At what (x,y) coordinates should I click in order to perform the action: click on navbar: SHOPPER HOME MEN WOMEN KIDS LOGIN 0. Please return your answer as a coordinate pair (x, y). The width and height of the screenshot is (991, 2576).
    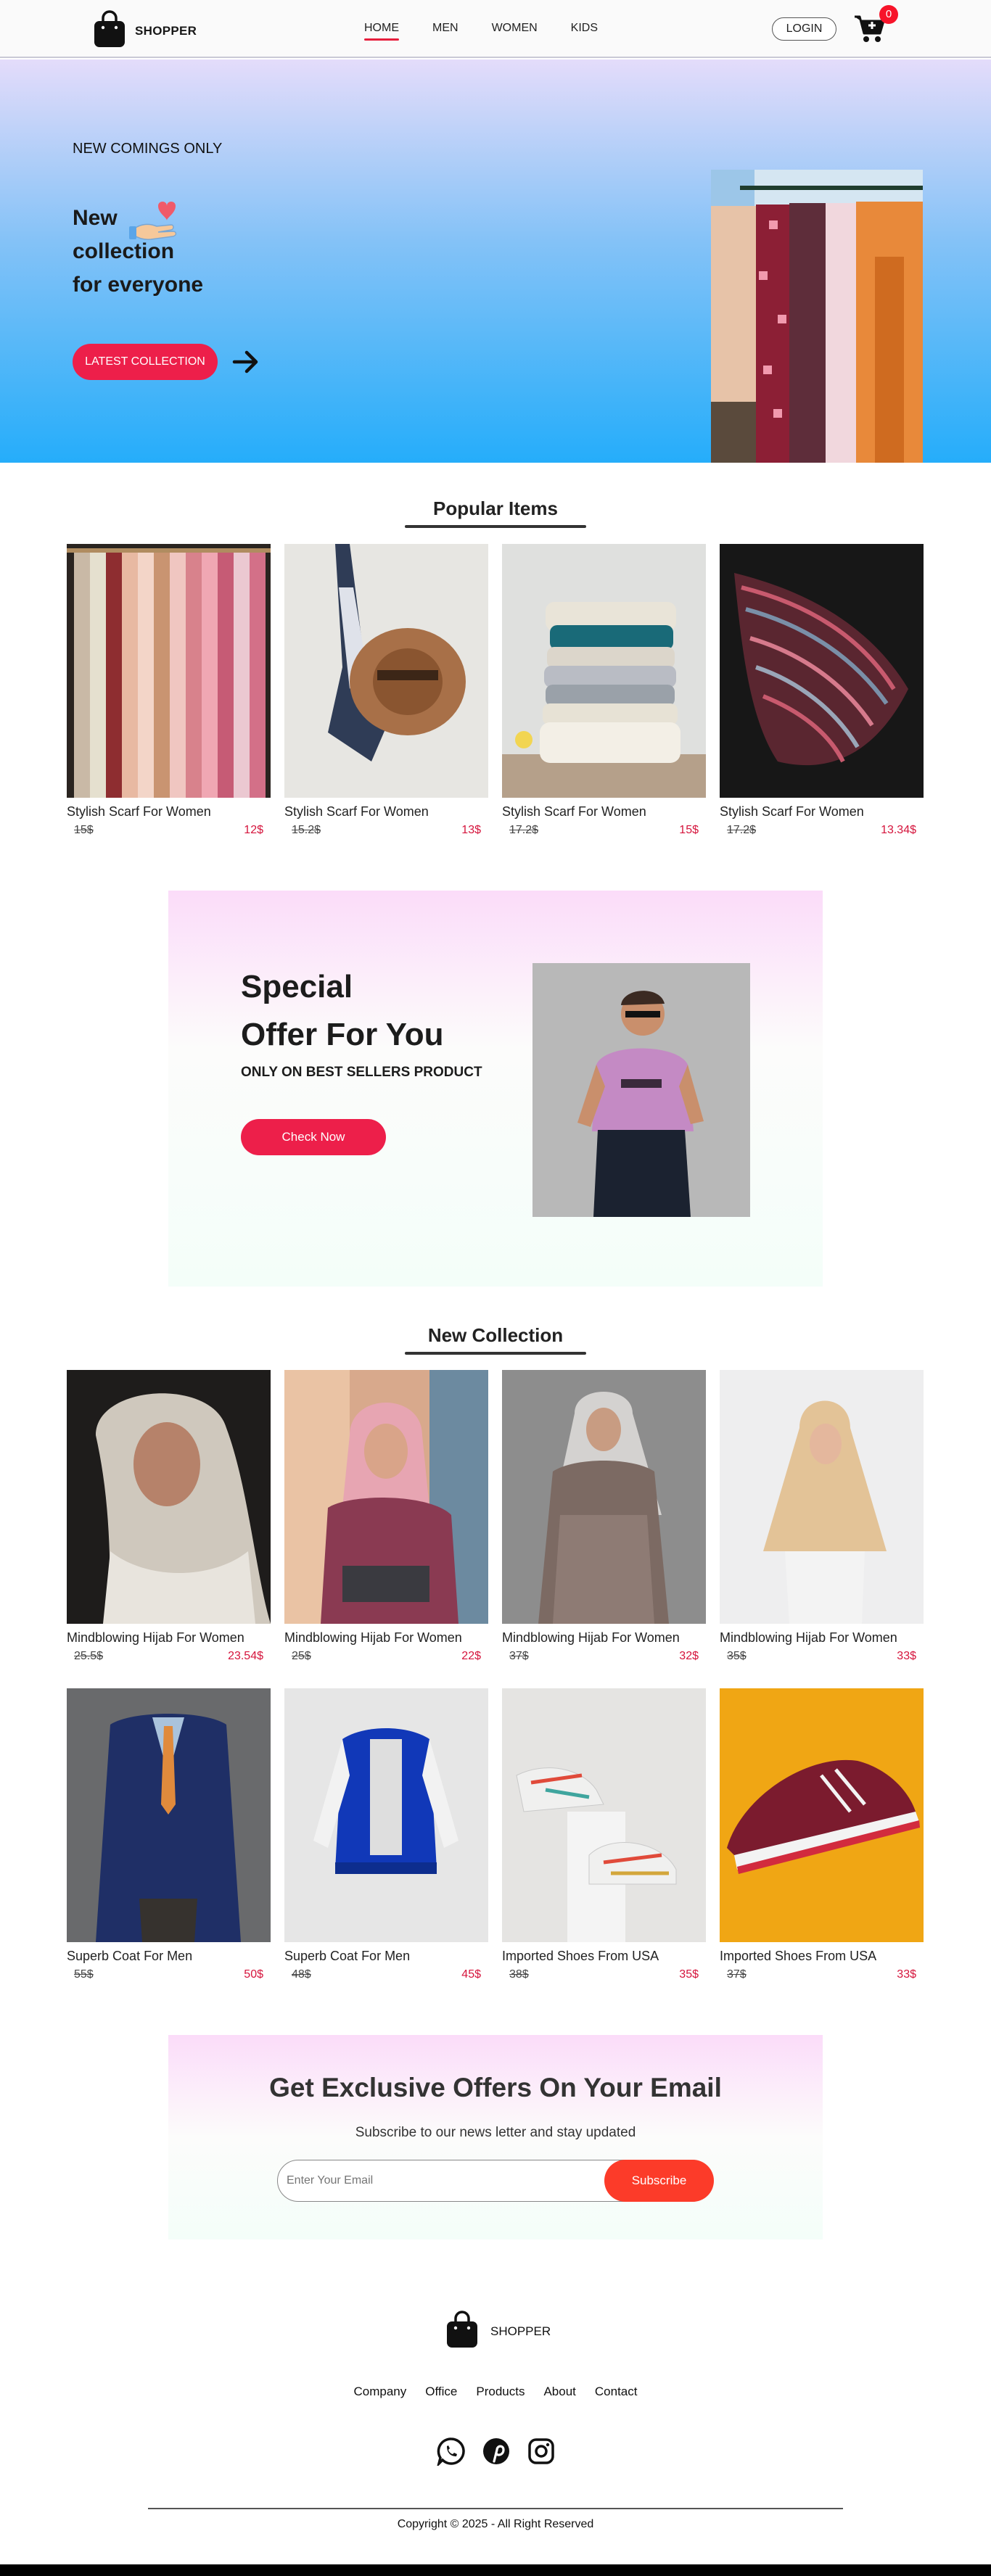
    Looking at the image, I should click on (495, 29).